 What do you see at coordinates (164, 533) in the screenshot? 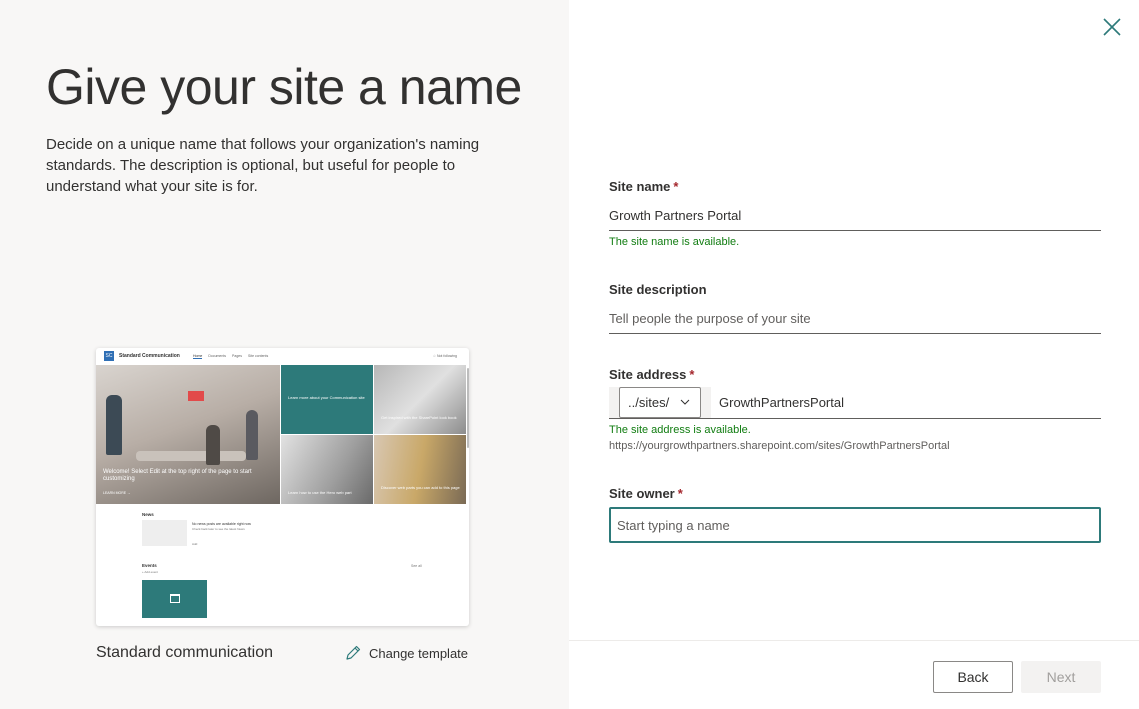
I see `preview-news-thumbnail` at bounding box center [164, 533].